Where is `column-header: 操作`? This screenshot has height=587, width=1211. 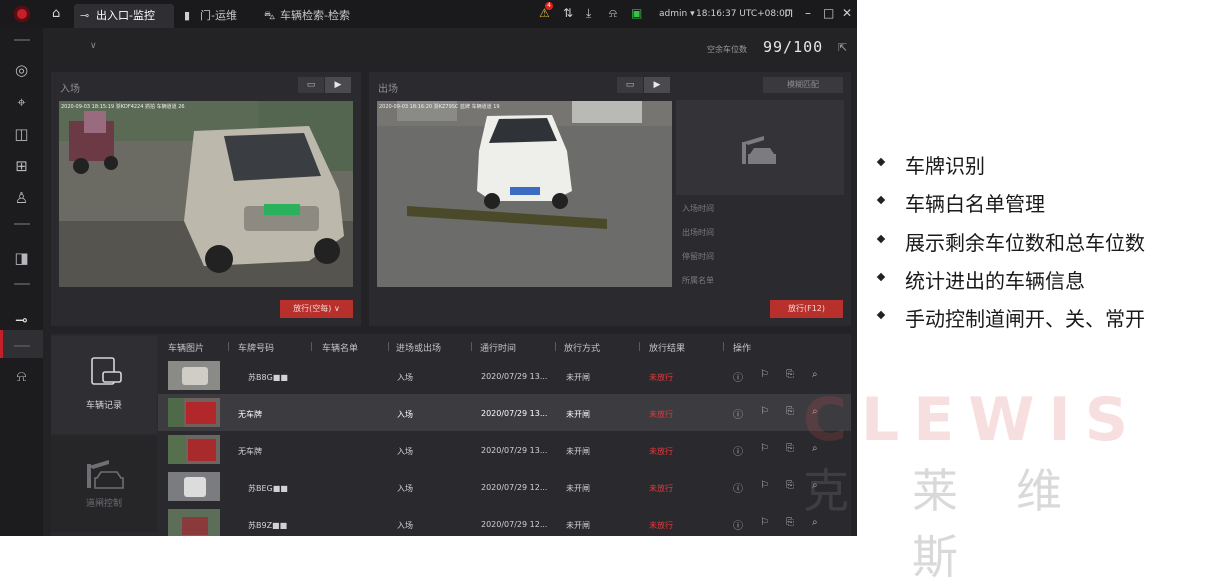
column-header: 操作 is located at coordinates (742, 349).